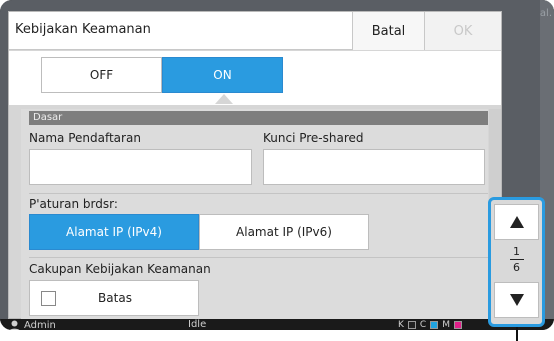 This screenshot has width=554, height=341. I want to click on scroll-down-button, so click(516, 300).